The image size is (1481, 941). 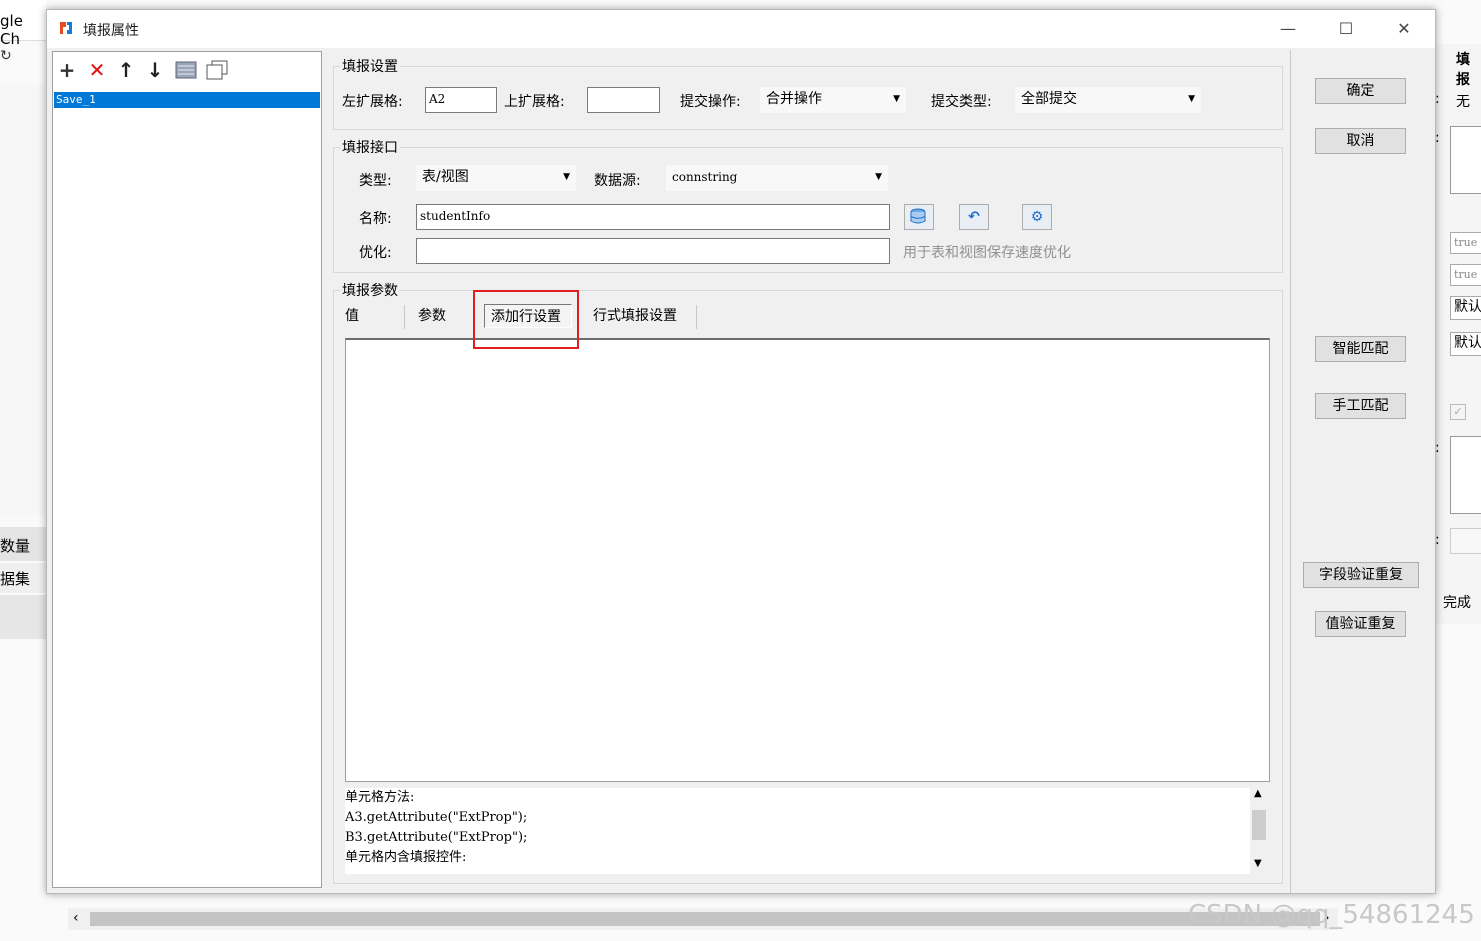 What do you see at coordinates (741, 29) in the screenshot?
I see `dialog-titlebar: 填报属性 — ☐ ✕` at bounding box center [741, 29].